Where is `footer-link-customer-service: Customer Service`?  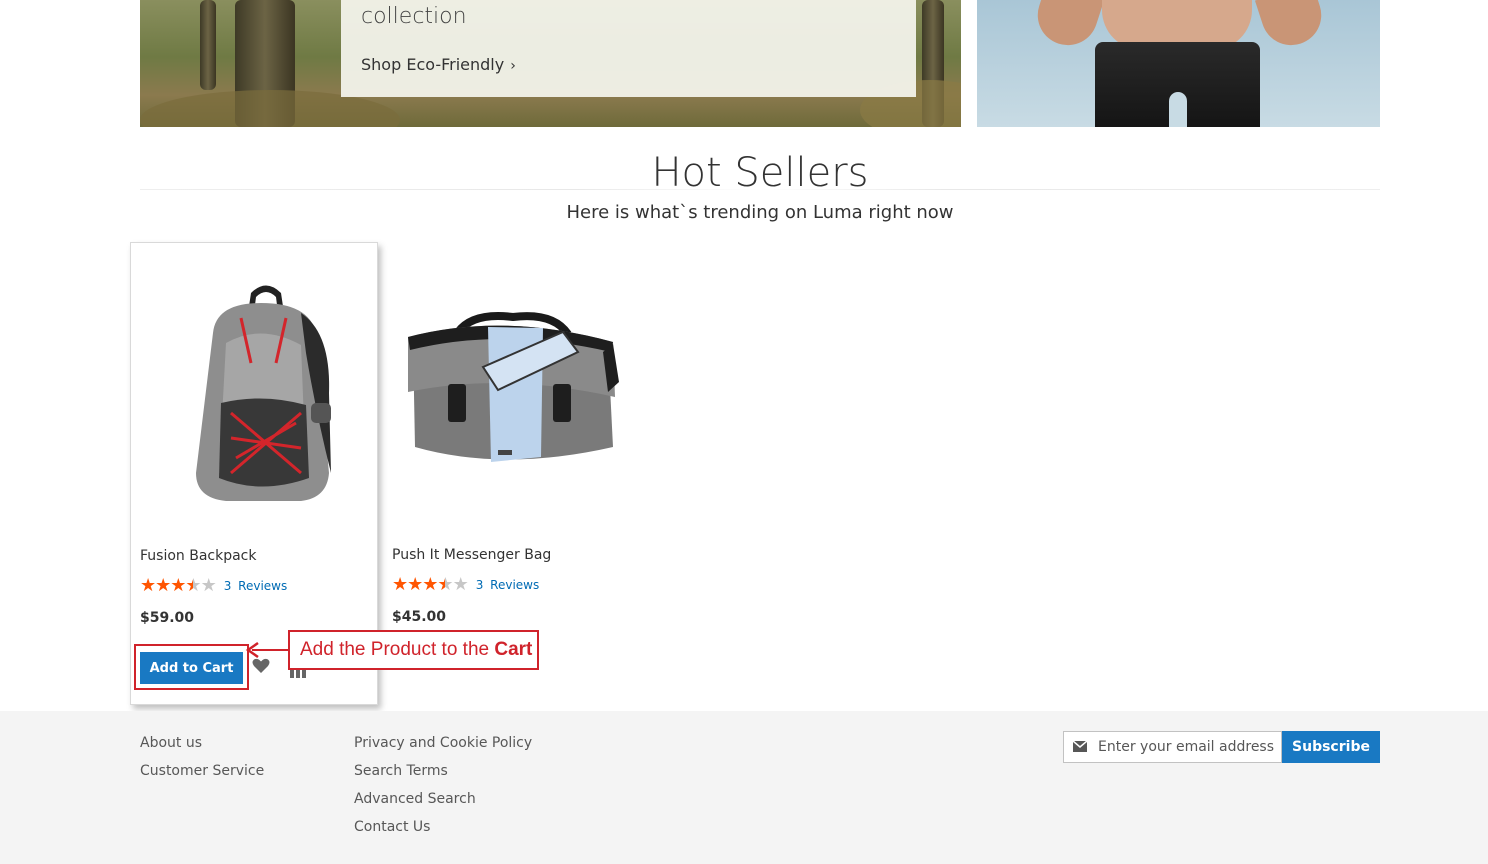 footer-link-customer-service: Customer Service is located at coordinates (202, 771).